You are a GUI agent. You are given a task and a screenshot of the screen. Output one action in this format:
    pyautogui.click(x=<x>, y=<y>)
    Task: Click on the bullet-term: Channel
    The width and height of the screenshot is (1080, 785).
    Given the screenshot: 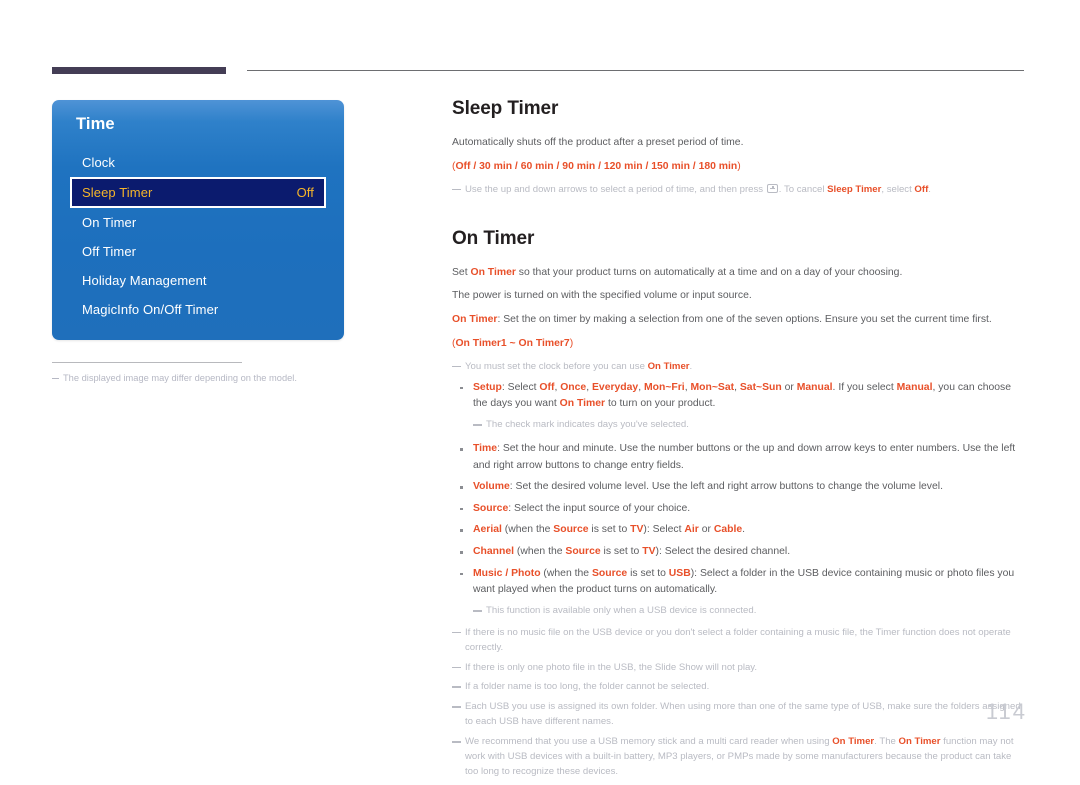 What is the action you would take?
    pyautogui.click(x=493, y=552)
    